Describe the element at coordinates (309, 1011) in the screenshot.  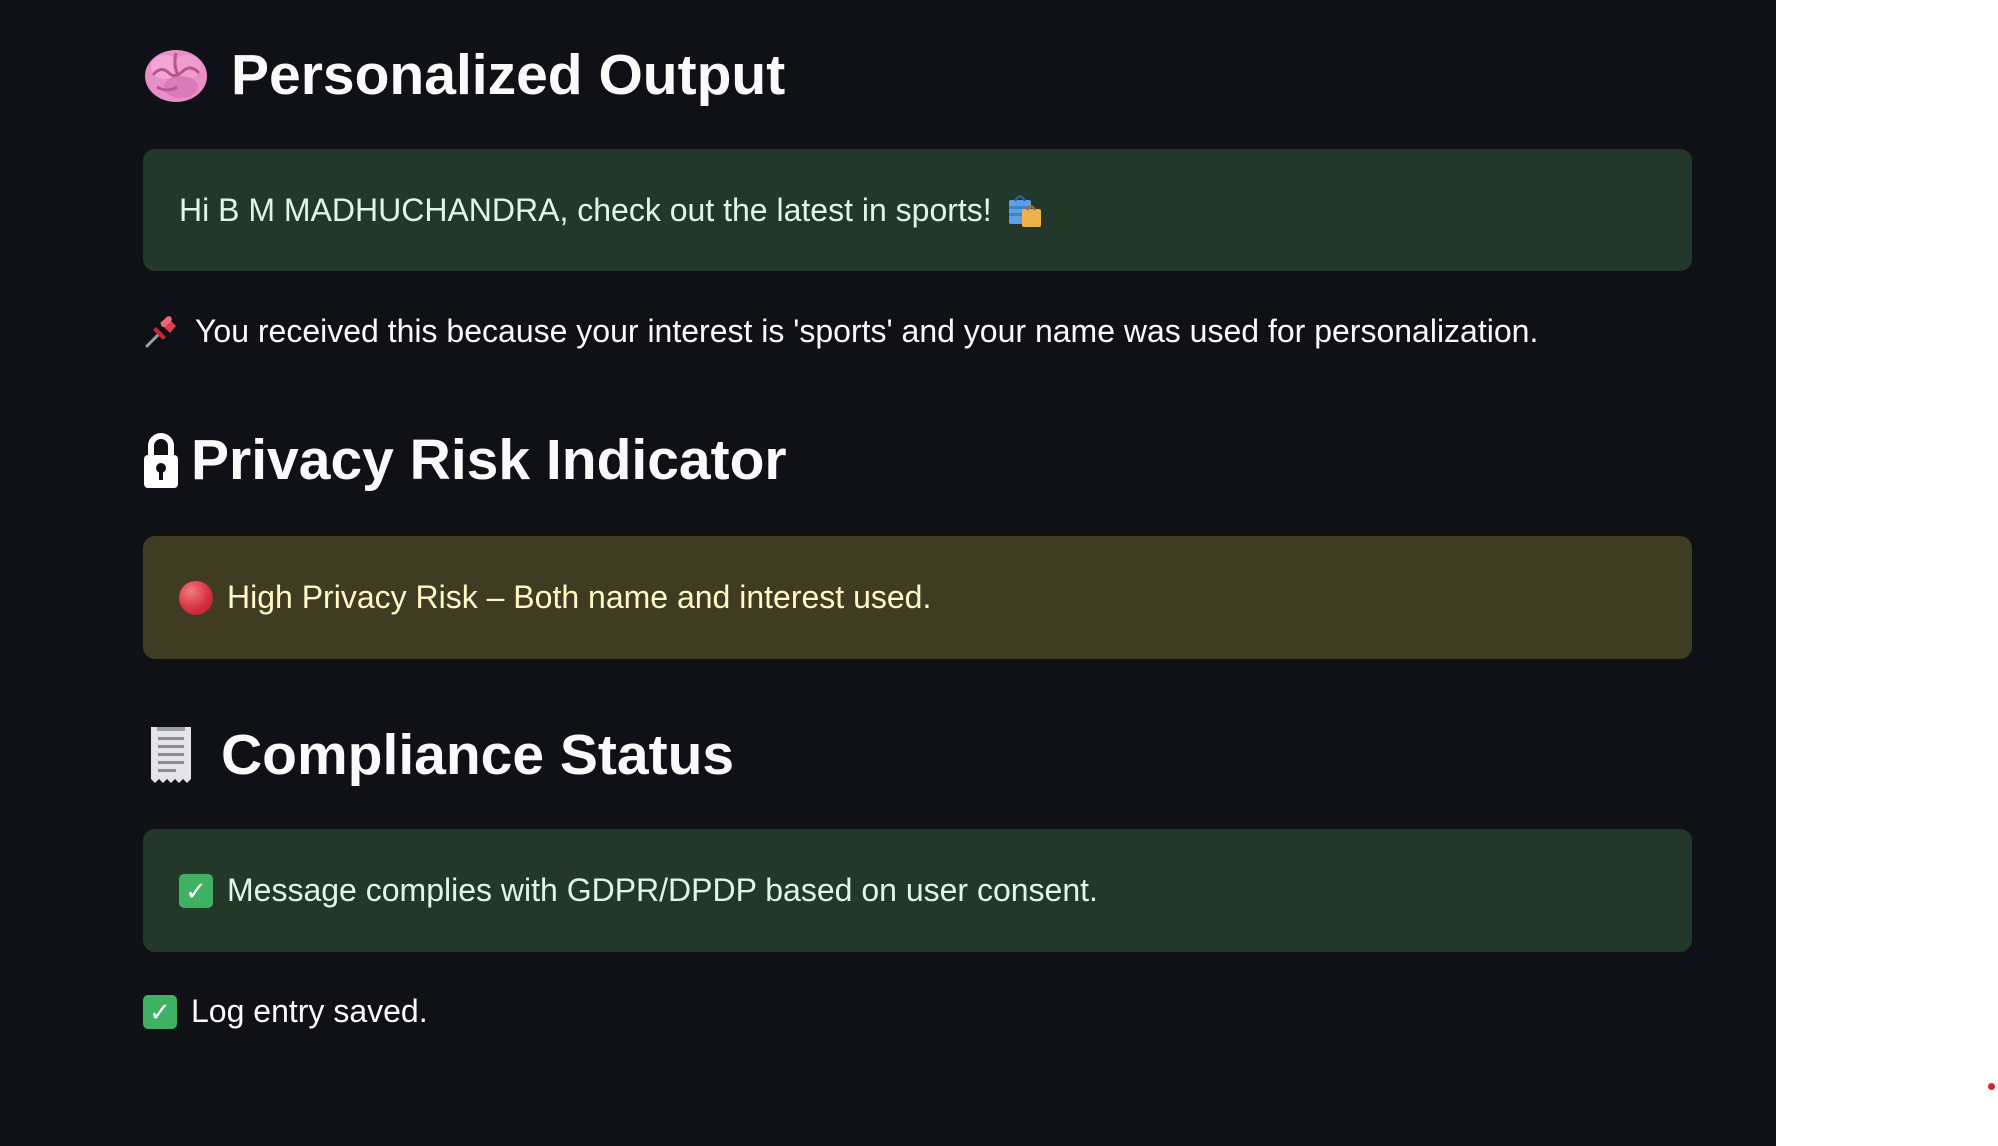
I see `log-entry-text: Log entry saved.` at that location.